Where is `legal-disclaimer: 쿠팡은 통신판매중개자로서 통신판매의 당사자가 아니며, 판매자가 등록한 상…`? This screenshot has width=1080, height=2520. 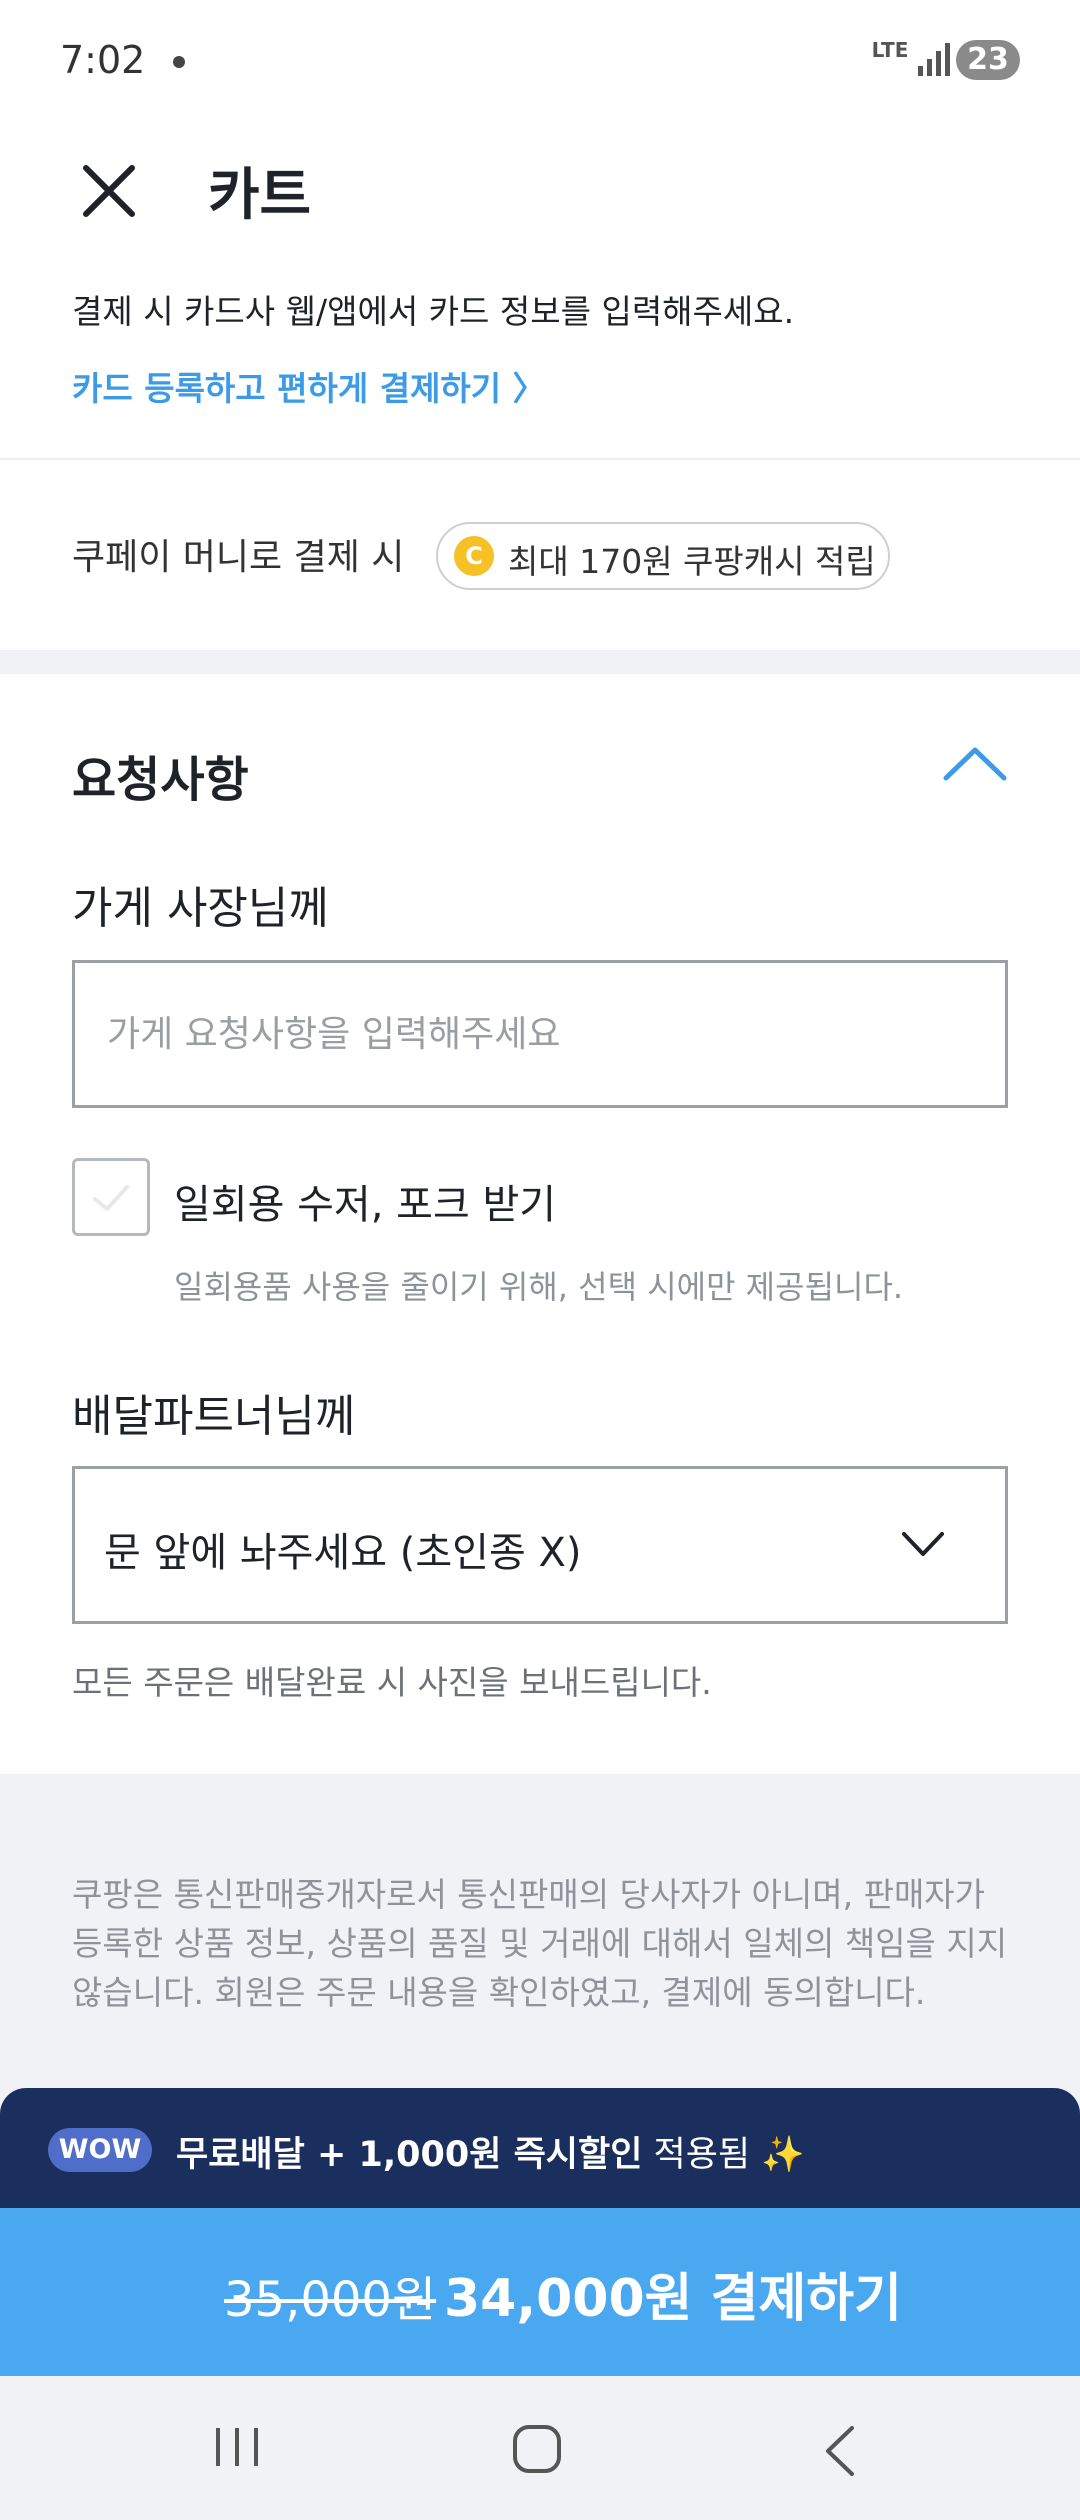
legal-disclaimer: 쿠팡은 통신판매중개자로서 통신판매의 당사자가 아니며, 판매자가 등록한 상… is located at coordinates (540, 1943).